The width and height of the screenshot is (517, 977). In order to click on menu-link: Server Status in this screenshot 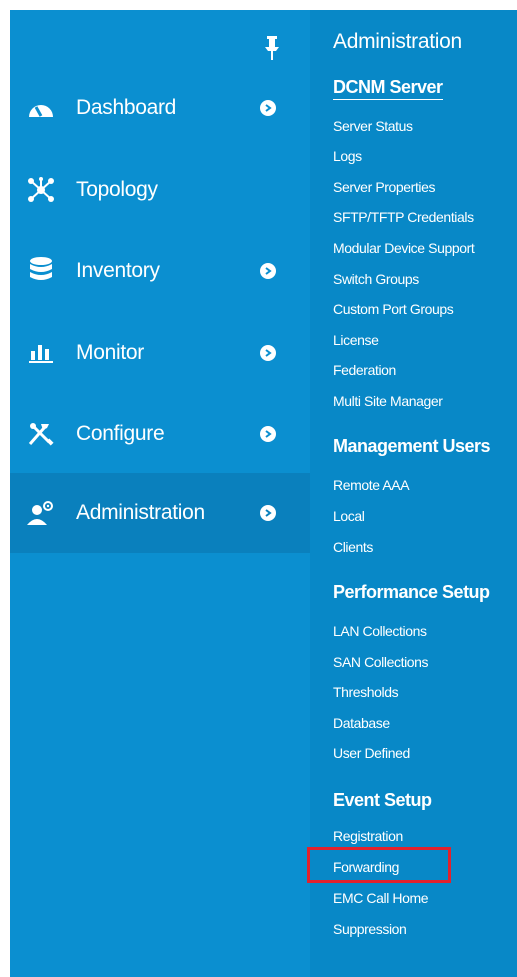, I will do `click(373, 126)`.